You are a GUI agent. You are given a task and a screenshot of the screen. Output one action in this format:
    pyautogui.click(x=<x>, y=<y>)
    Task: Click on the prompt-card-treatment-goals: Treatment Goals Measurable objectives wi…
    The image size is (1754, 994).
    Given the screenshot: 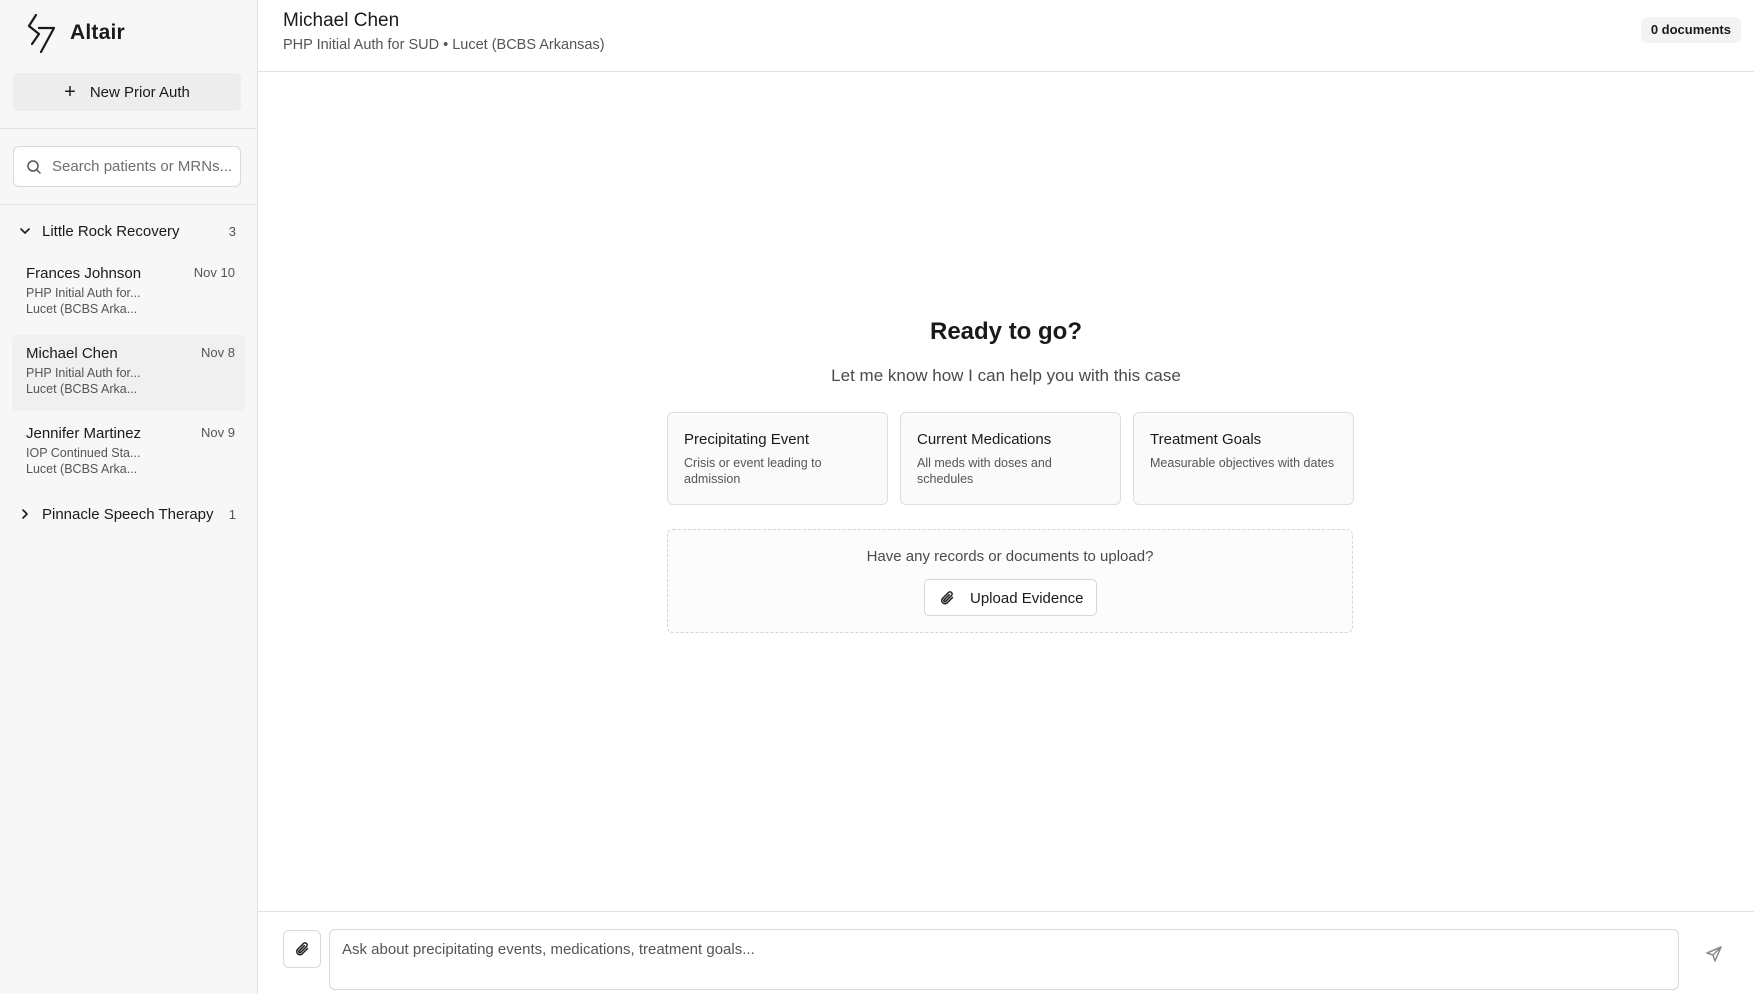 What is the action you would take?
    pyautogui.click(x=1243, y=458)
    